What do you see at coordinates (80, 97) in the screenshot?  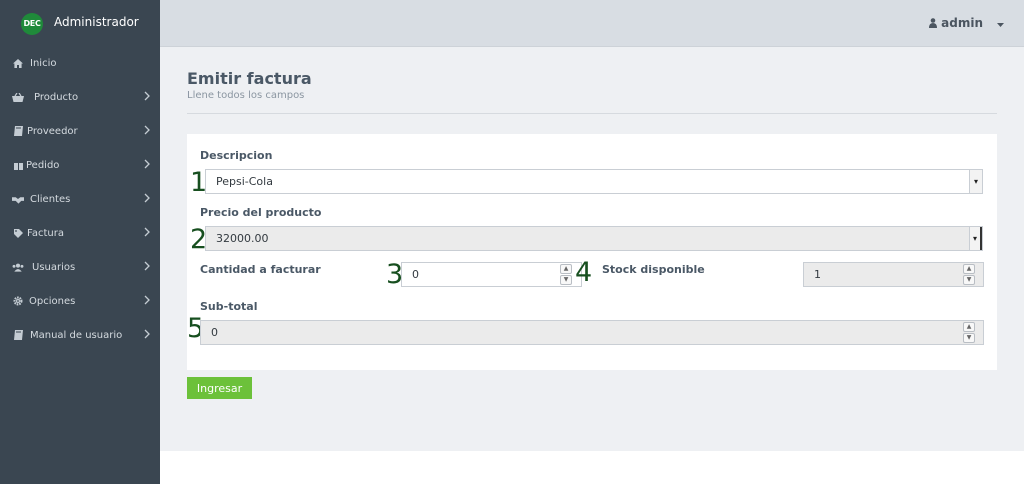 I see `sidebar-item-producto: Producto` at bounding box center [80, 97].